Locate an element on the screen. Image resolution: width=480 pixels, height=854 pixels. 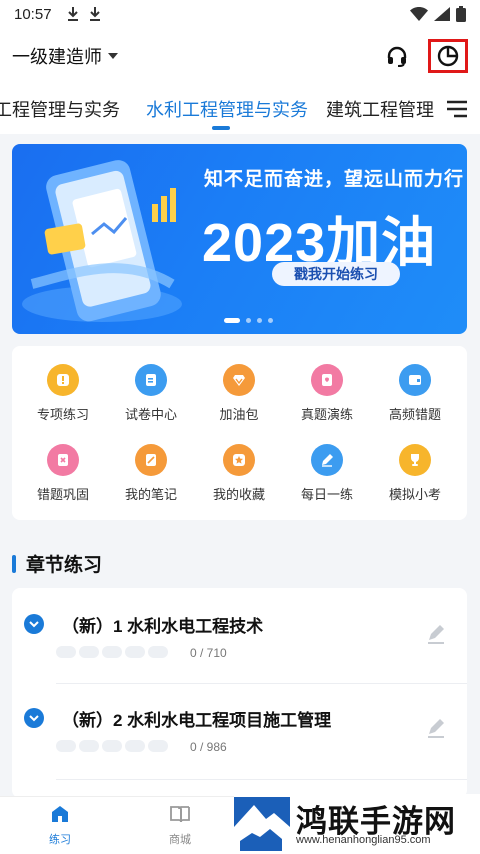
favorites-icon is located at coordinates (239, 460).